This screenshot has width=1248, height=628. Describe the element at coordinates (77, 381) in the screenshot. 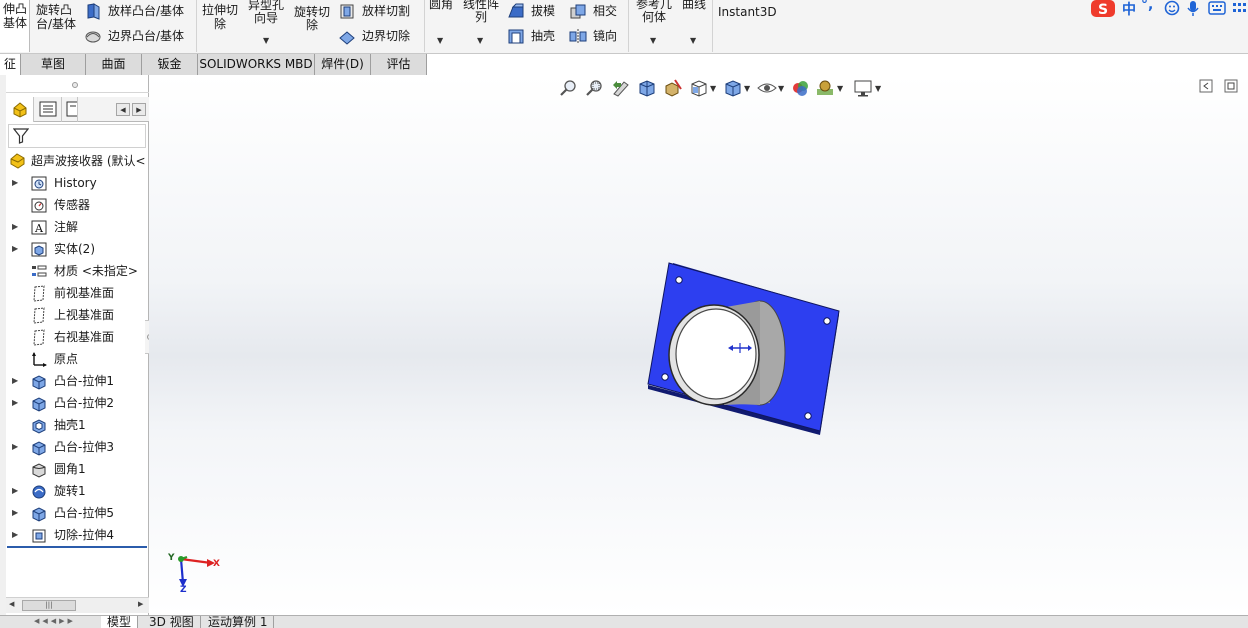

I see `tree-item: ▶ 凸台-拉伸1` at that location.